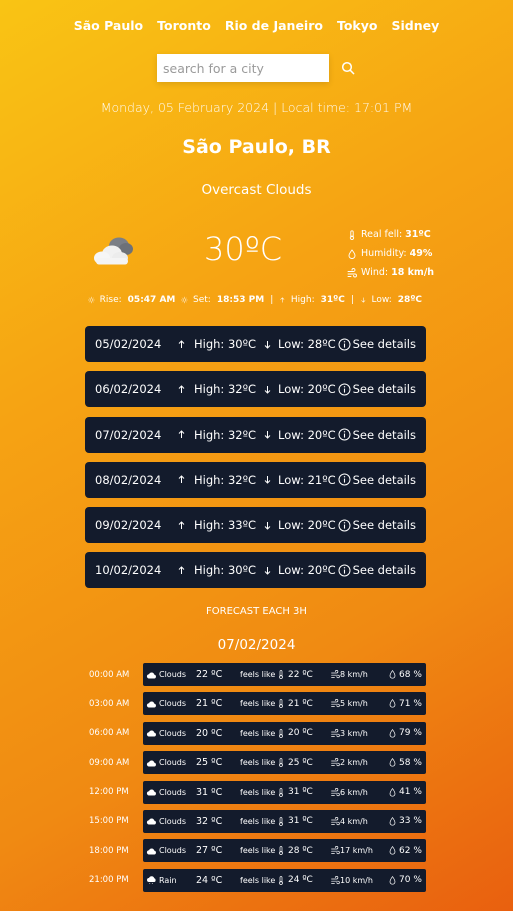 Image resolution: width=513 pixels, height=911 pixels. What do you see at coordinates (168, 880) in the screenshot?
I see `hour-description: Rain` at bounding box center [168, 880].